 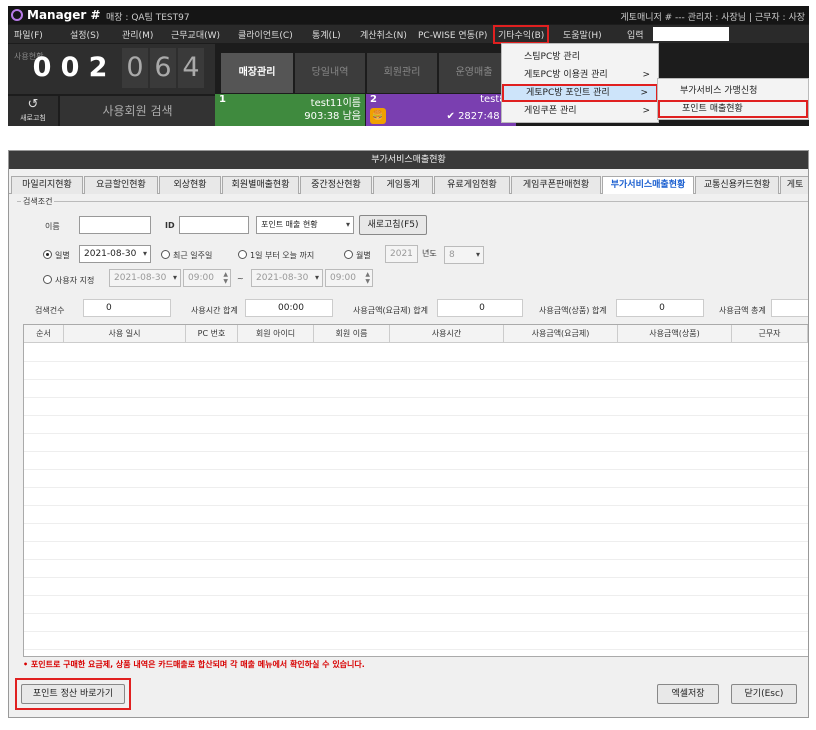 What do you see at coordinates (47, 279) in the screenshot?
I see `radio-custom` at bounding box center [47, 279].